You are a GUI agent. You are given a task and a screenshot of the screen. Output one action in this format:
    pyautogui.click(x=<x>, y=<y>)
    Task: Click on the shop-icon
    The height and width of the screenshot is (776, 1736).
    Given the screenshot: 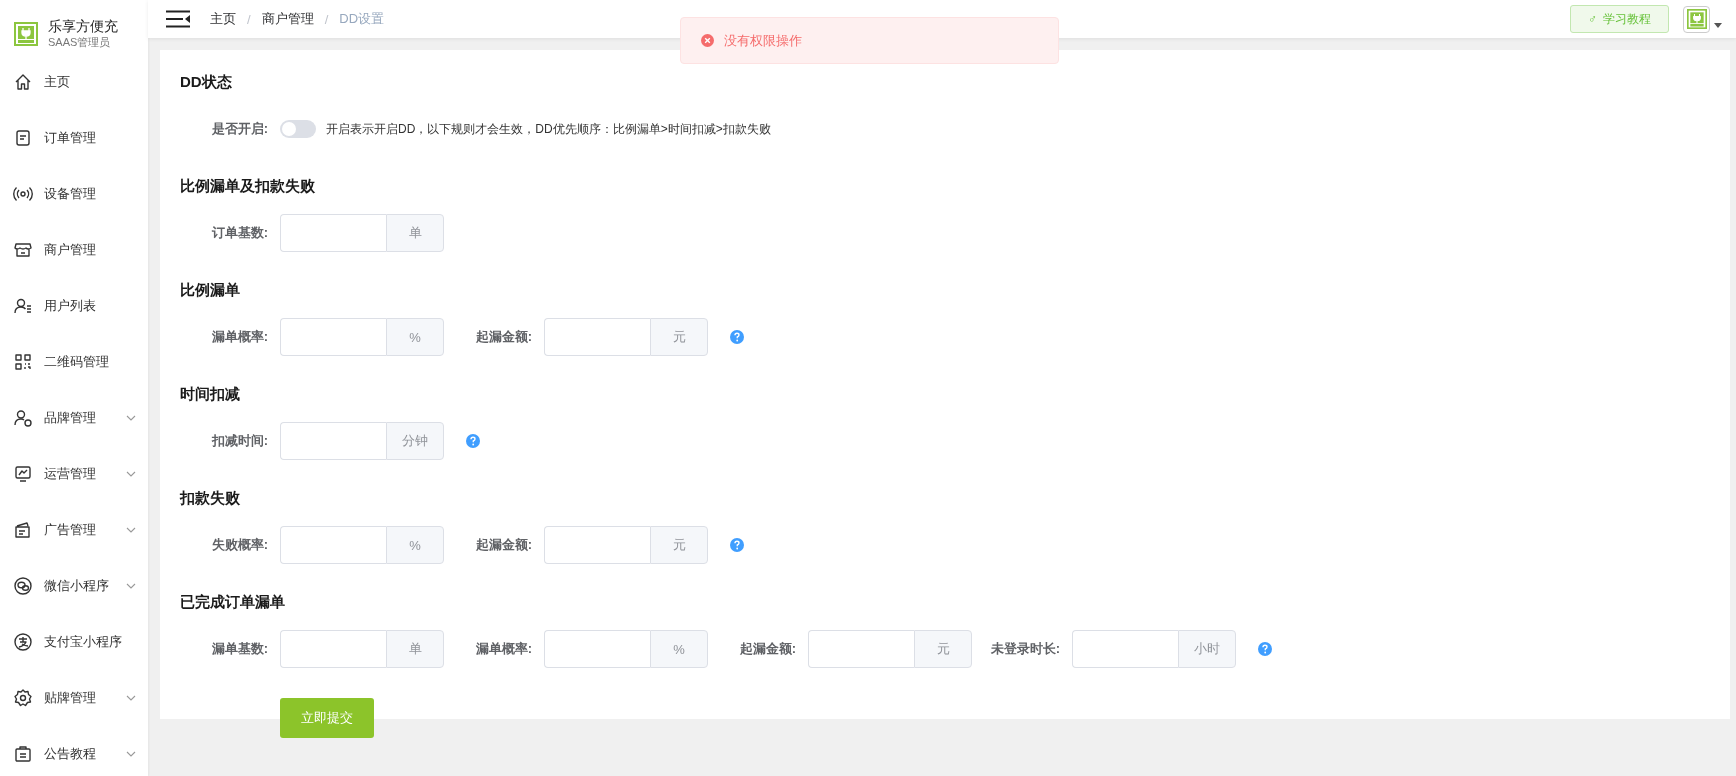 What is the action you would take?
    pyautogui.click(x=23, y=250)
    